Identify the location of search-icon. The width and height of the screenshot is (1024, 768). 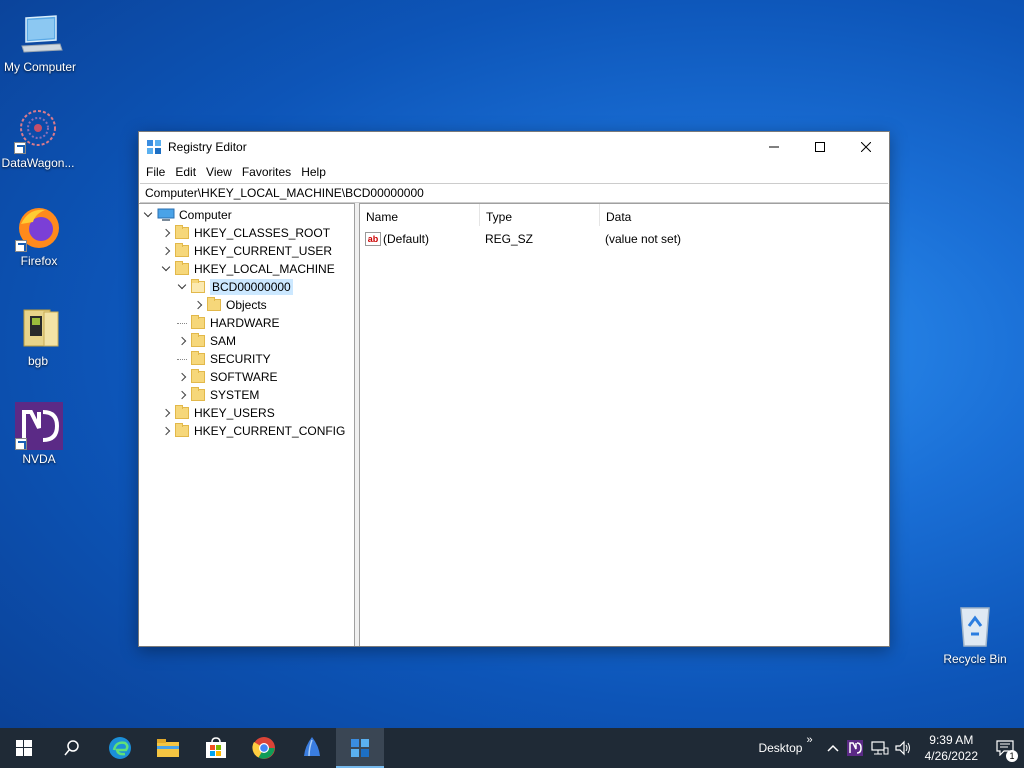
(71, 748).